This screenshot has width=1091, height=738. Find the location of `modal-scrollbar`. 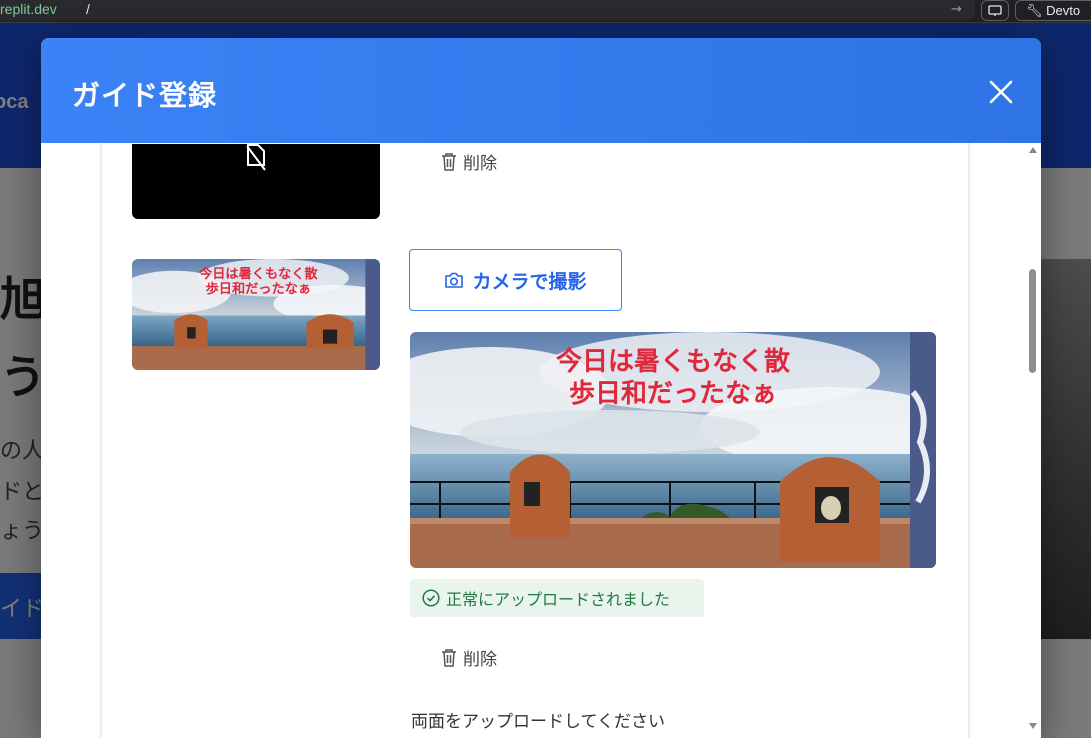

modal-scrollbar is located at coordinates (1033, 440).